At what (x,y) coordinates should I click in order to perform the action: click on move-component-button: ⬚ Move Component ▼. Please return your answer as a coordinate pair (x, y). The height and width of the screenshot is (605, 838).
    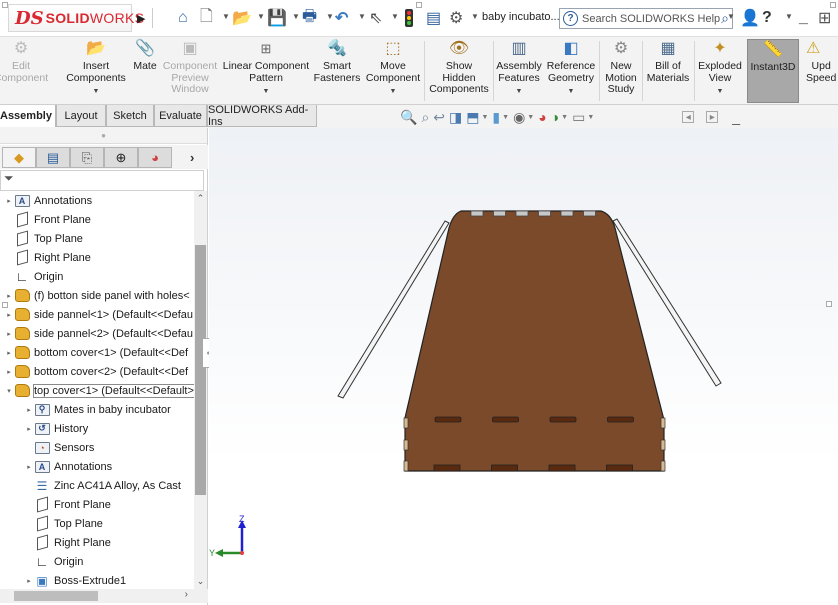
    Looking at the image, I should click on (393, 71).